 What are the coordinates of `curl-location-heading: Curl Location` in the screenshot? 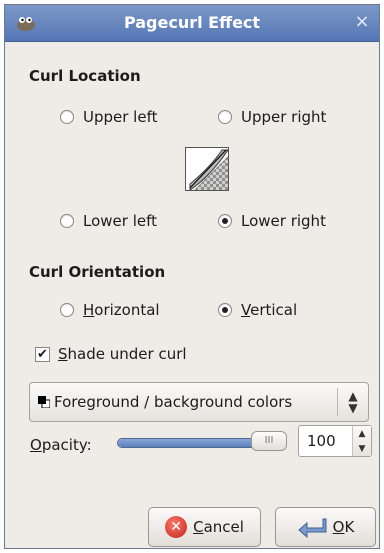 It's located at (85, 76).